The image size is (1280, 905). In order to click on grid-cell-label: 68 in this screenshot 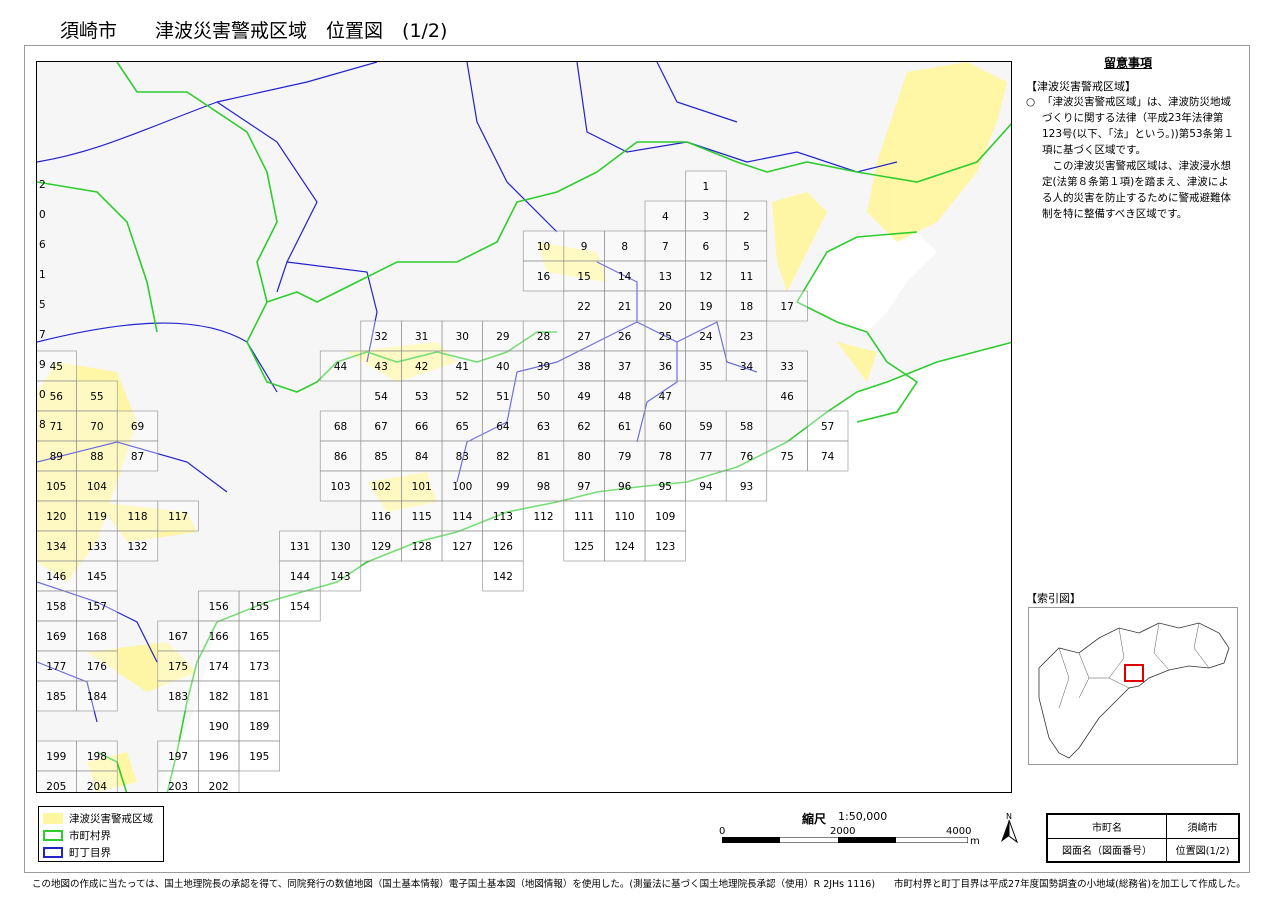, I will do `click(340, 427)`.